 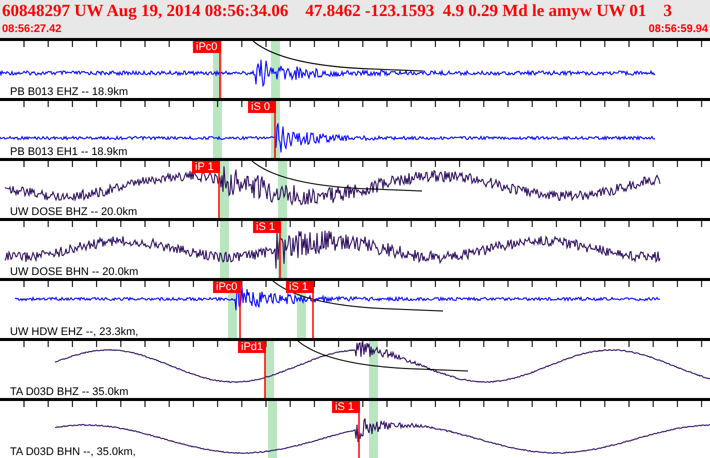 I want to click on start-time: 08:56:27.42, so click(x=32, y=29).